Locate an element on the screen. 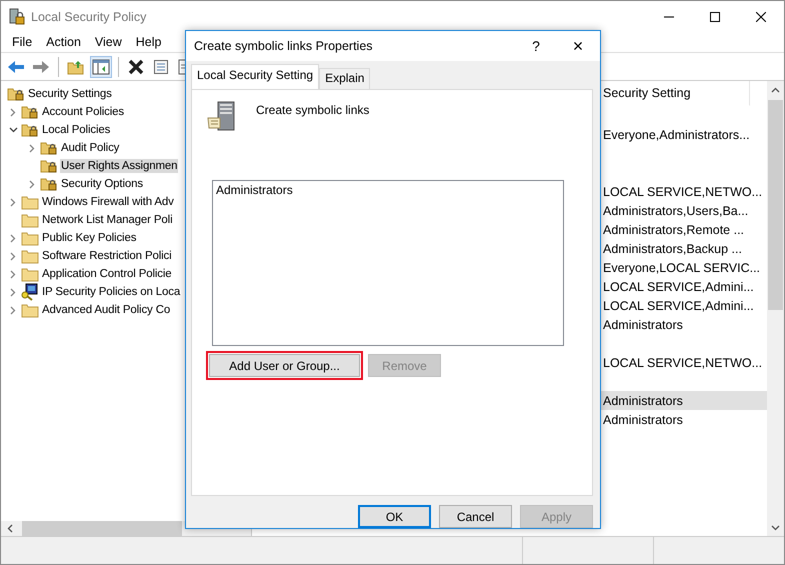  tree-item: Application Control Policie is located at coordinates (107, 274).